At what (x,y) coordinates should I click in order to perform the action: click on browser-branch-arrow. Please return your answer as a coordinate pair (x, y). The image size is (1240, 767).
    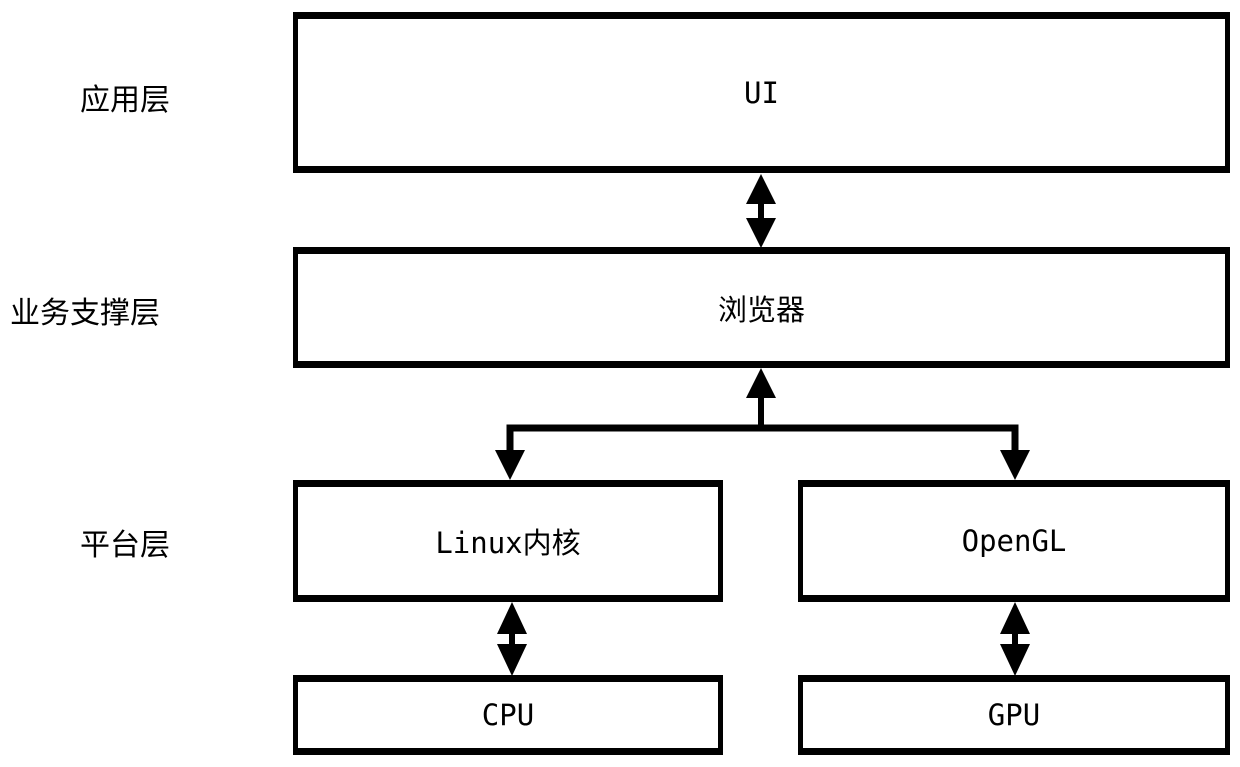
    Looking at the image, I should click on (762, 424).